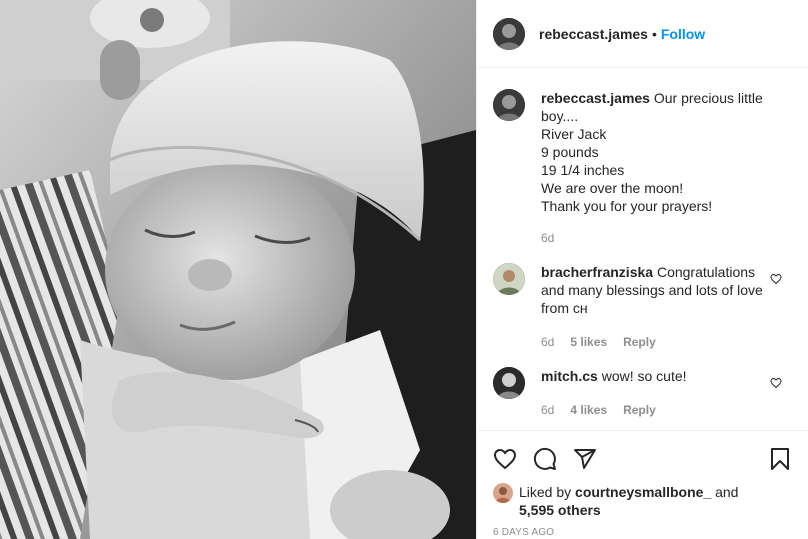 This screenshot has width=808, height=539. Describe the element at coordinates (627, 206) in the screenshot. I see `caption-line-6: Thank you for your prayers!` at that location.